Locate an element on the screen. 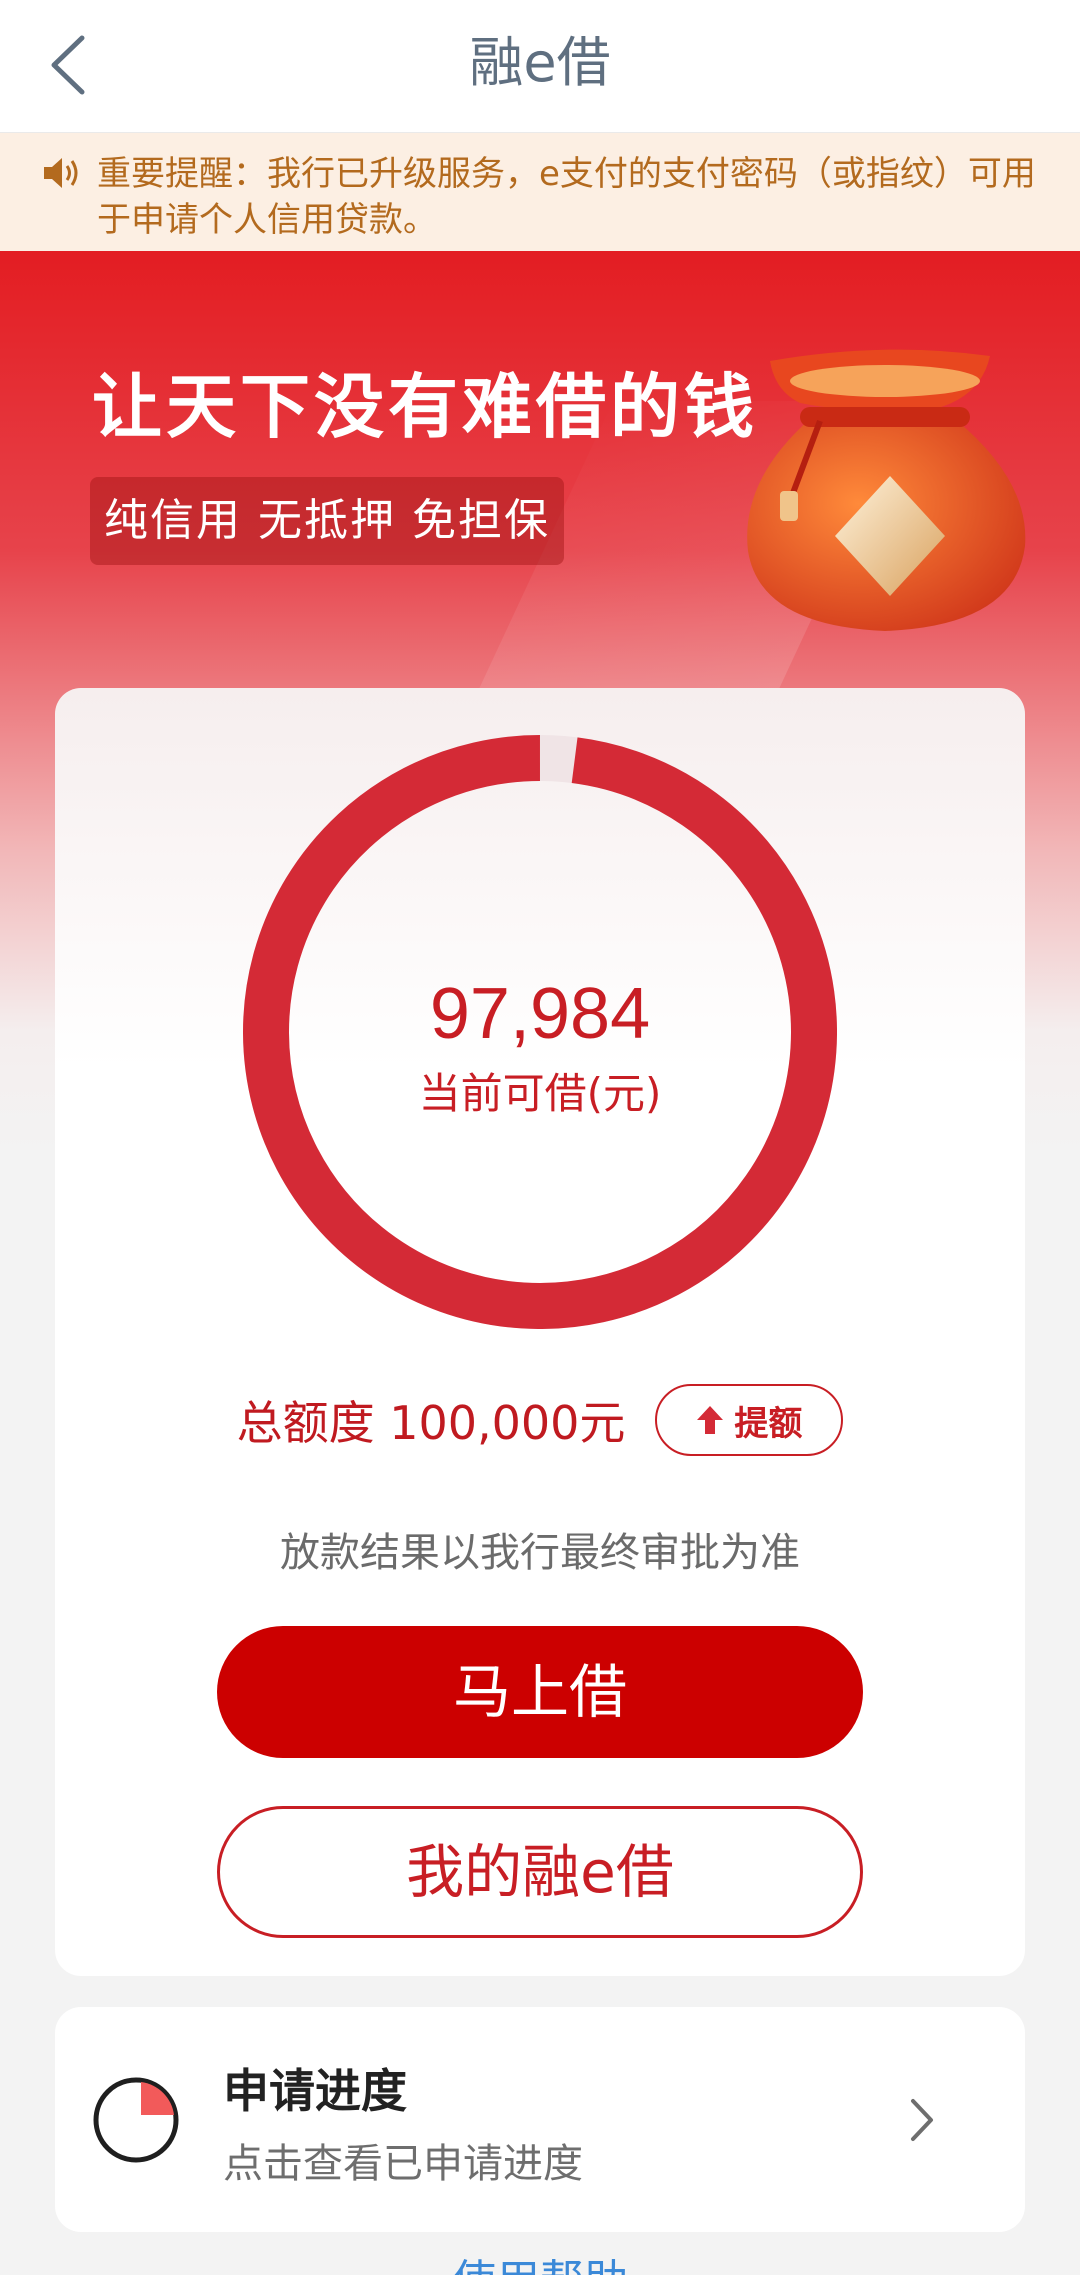 The width and height of the screenshot is (1080, 2275). progress-subtitle: 点击查看已申请进度 is located at coordinates (403, 2164).